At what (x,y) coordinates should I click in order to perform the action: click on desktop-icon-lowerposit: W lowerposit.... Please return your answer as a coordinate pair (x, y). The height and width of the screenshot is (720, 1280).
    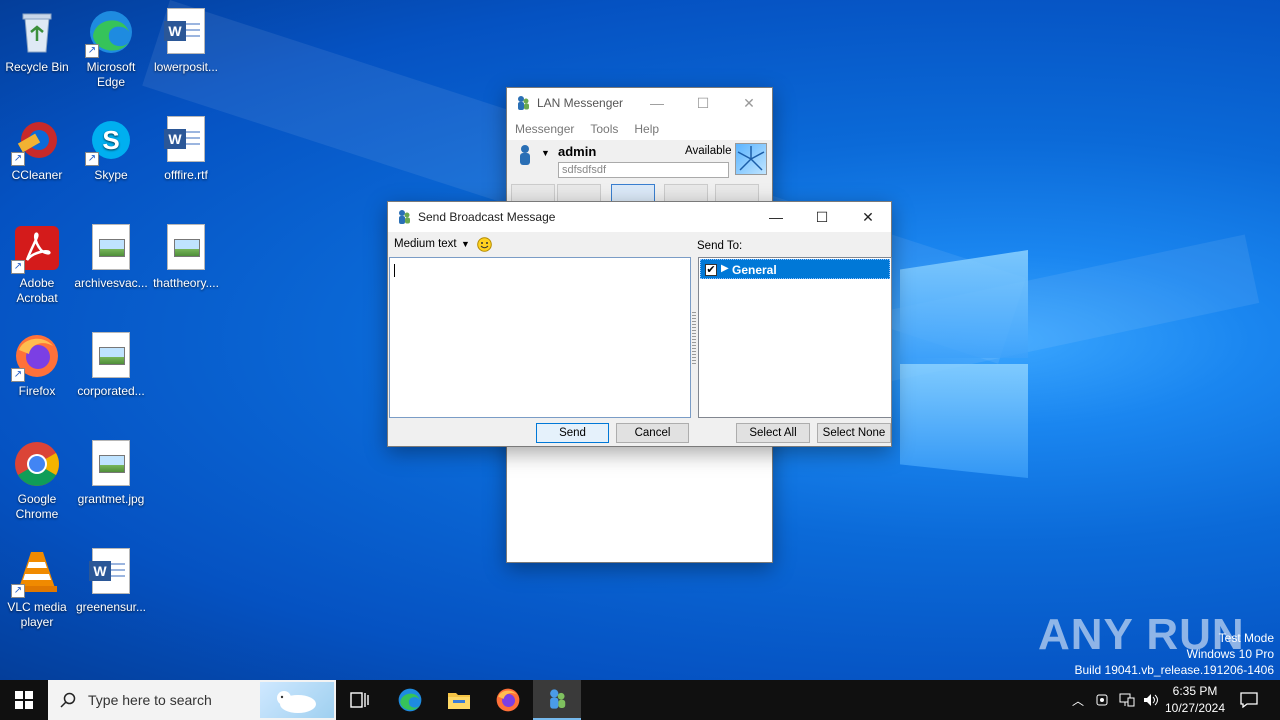
    Looking at the image, I should click on (186, 41).